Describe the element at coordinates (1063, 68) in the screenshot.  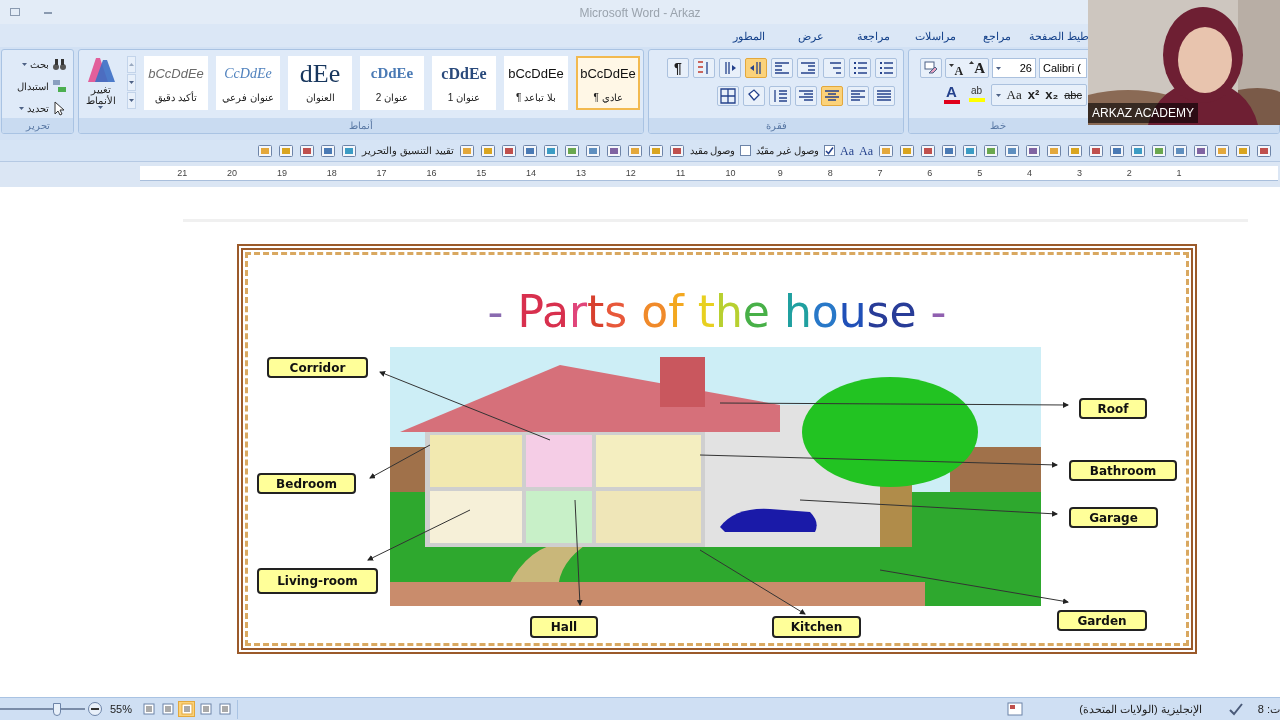
I see `font-name-field: Calibri (` at that location.